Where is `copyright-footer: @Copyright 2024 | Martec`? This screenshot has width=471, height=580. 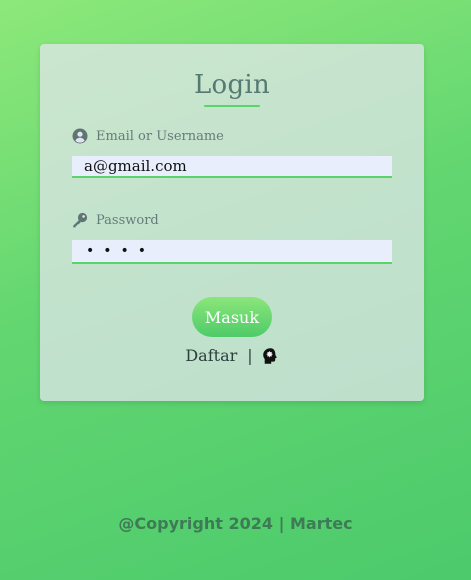
copyright-footer: @Copyright 2024 | Martec is located at coordinates (235, 523).